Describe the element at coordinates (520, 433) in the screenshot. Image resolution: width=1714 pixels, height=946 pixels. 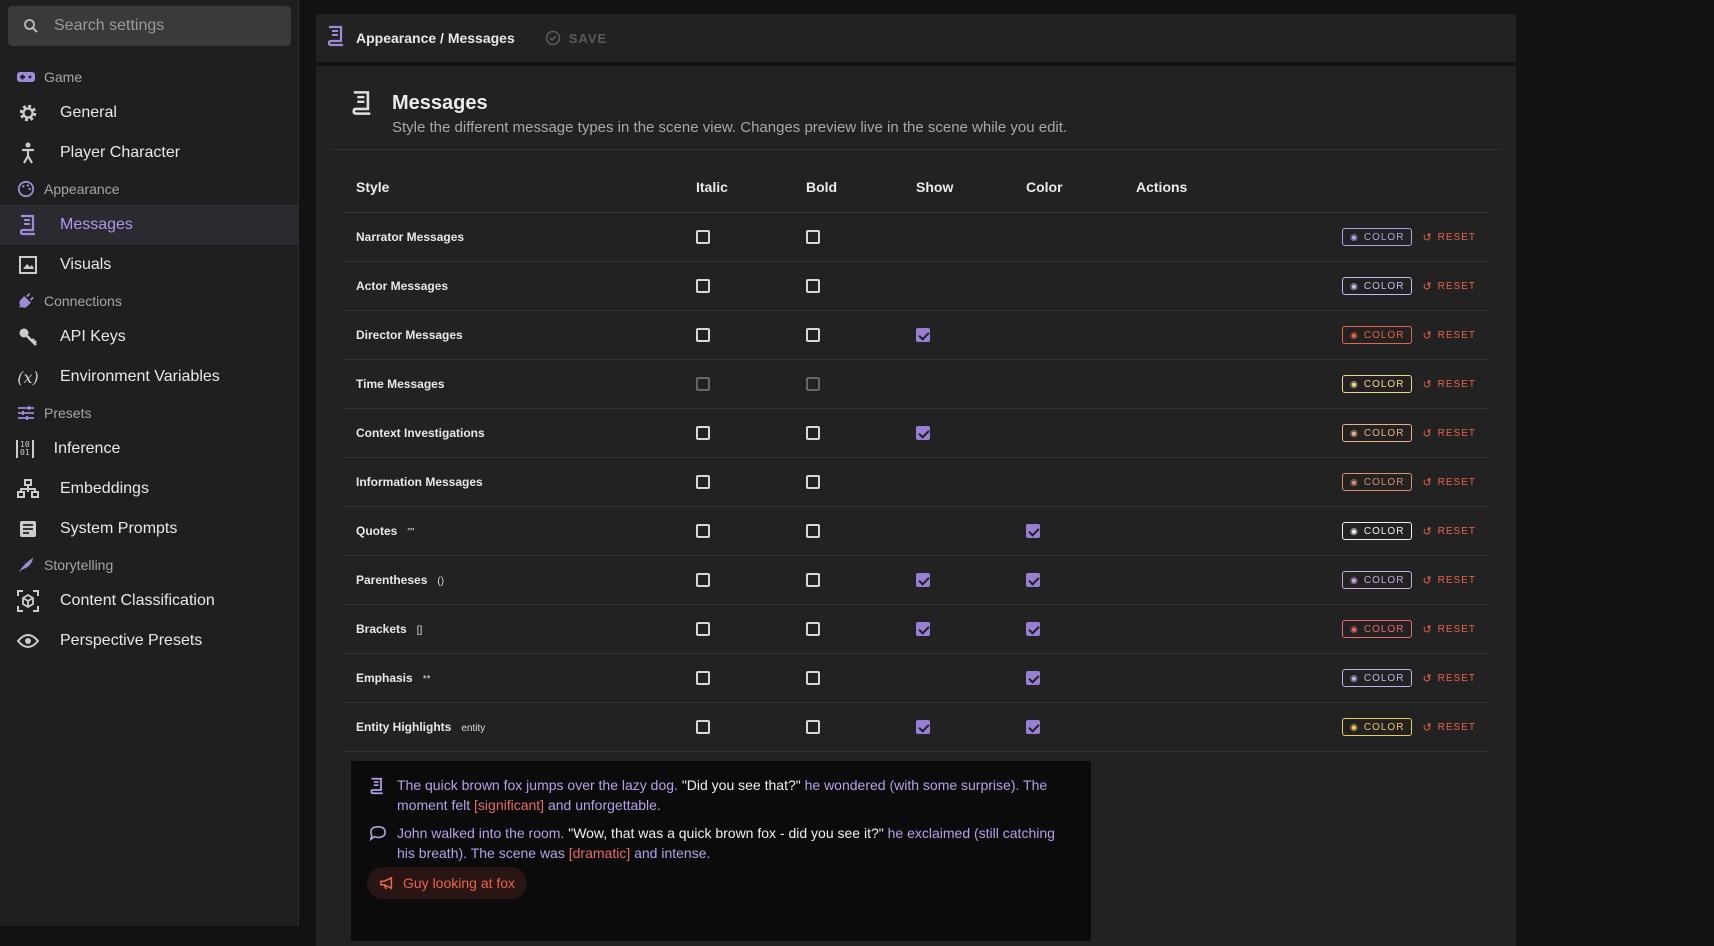
I see `style-cell: Context Investigations` at that location.